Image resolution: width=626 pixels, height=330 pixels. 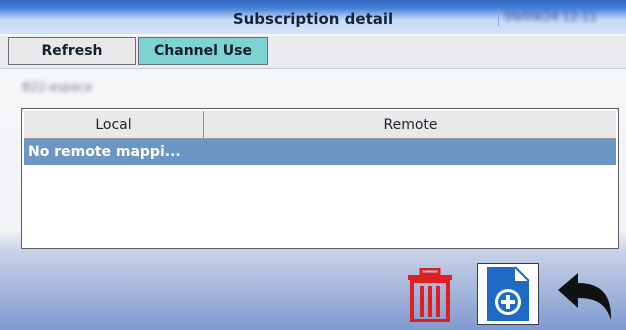 I want to click on new-document-icon, so click(x=508, y=293).